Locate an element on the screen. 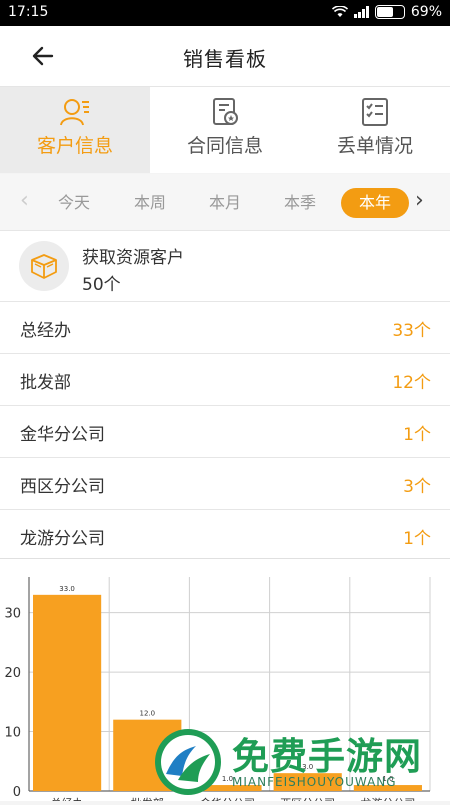  bar-value-label: 12.0 is located at coordinates (147, 714).